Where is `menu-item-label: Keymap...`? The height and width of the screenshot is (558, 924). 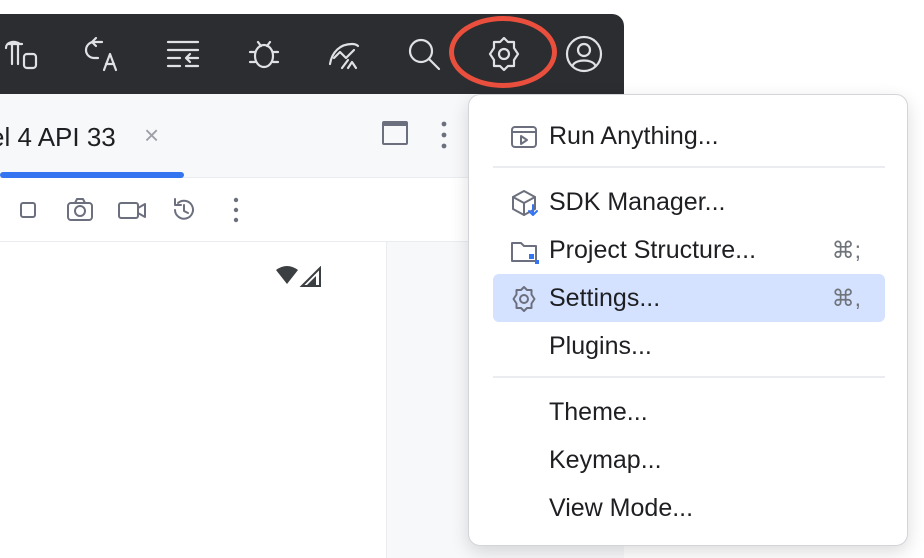 menu-item-label: Keymap... is located at coordinates (605, 459).